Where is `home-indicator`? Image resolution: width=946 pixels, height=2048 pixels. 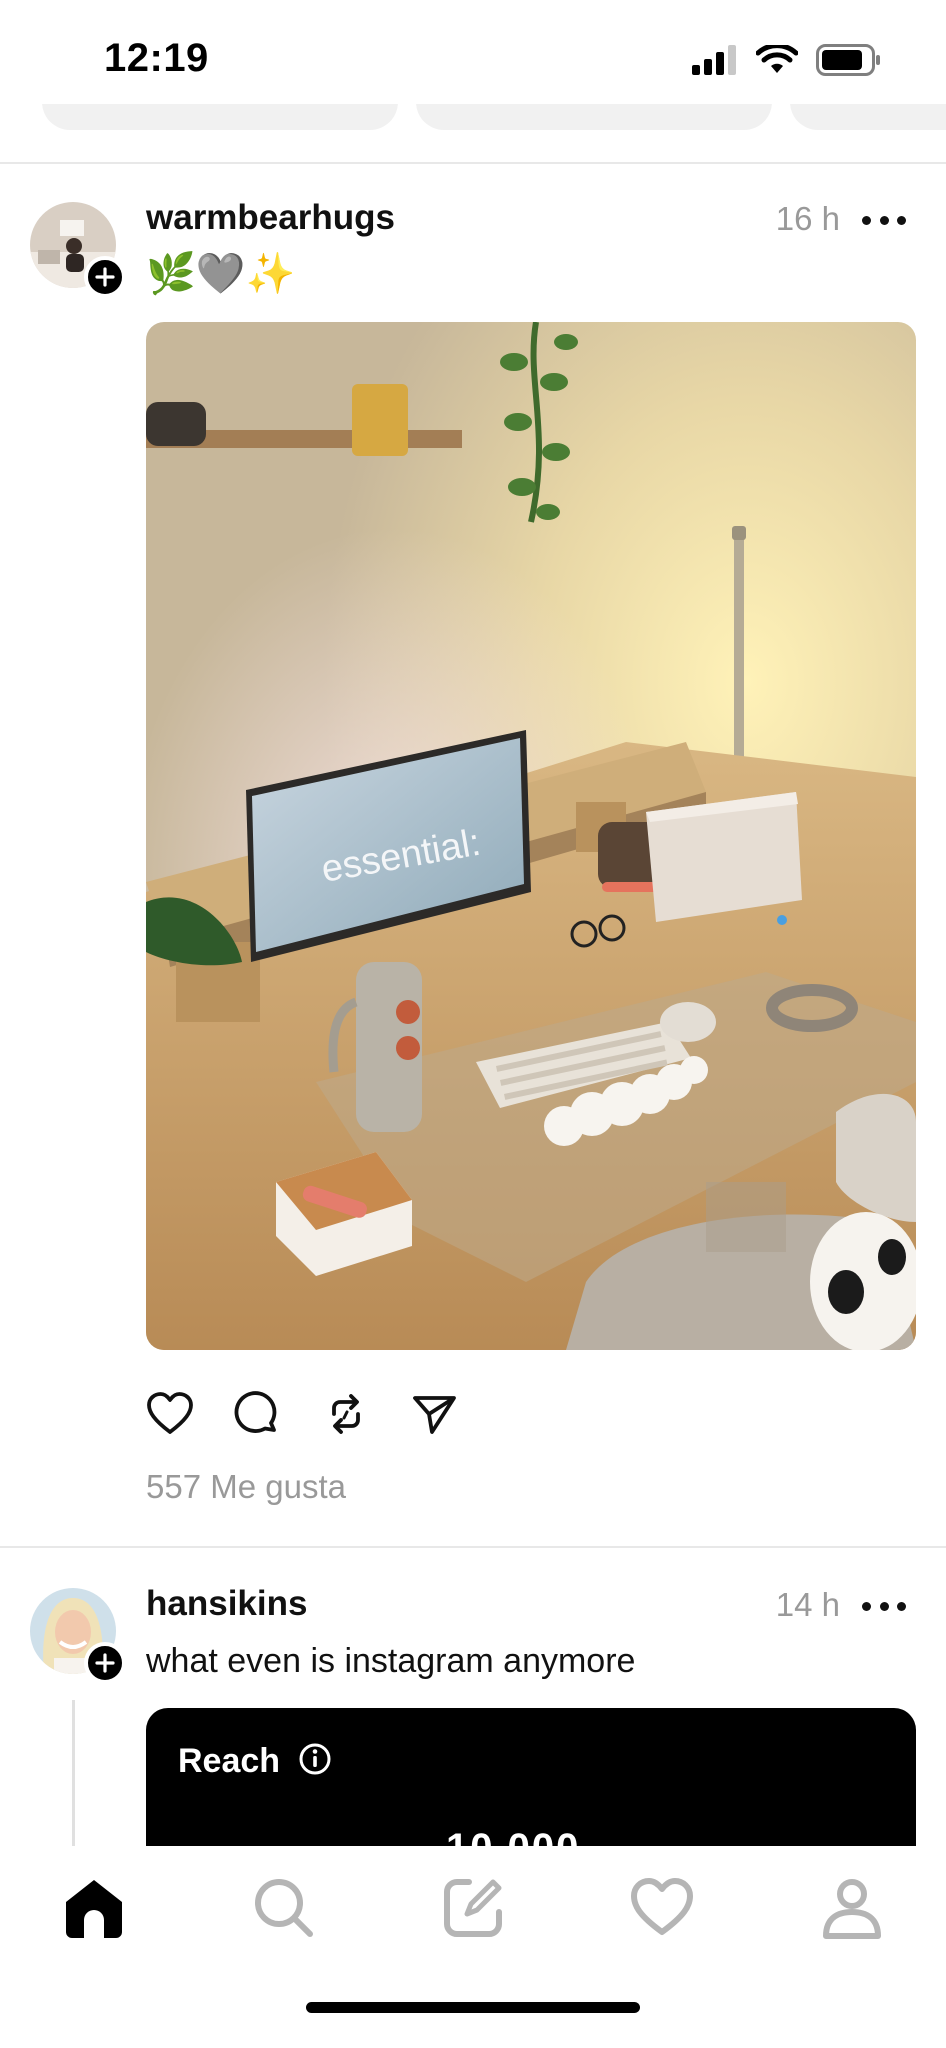
home-indicator is located at coordinates (473, 2007).